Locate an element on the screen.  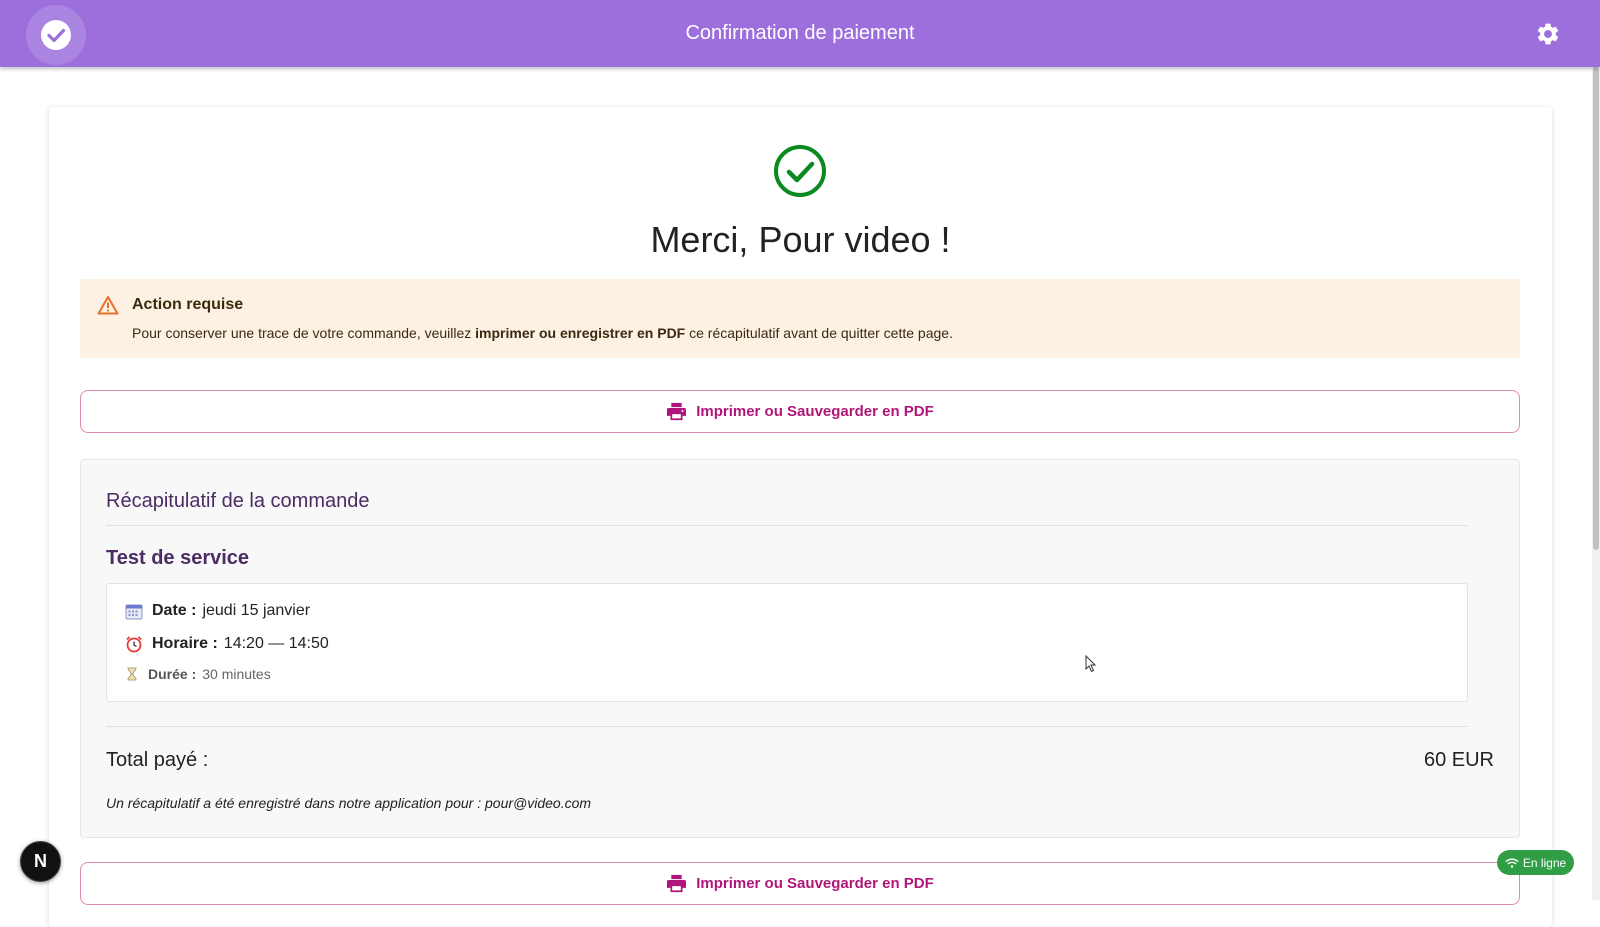
online-status-badge: En ligne is located at coordinates (1535, 862).